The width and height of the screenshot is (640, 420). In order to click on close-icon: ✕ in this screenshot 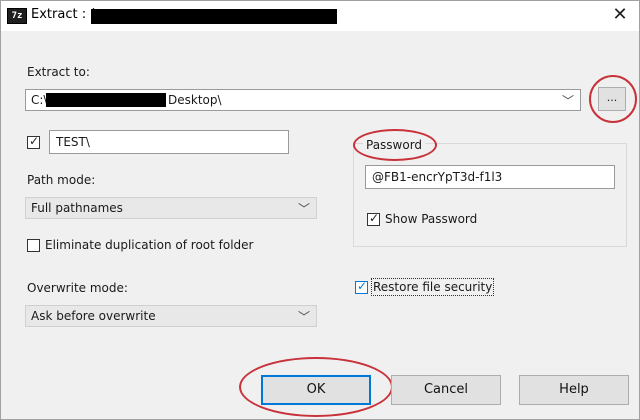, I will do `click(620, 15)`.